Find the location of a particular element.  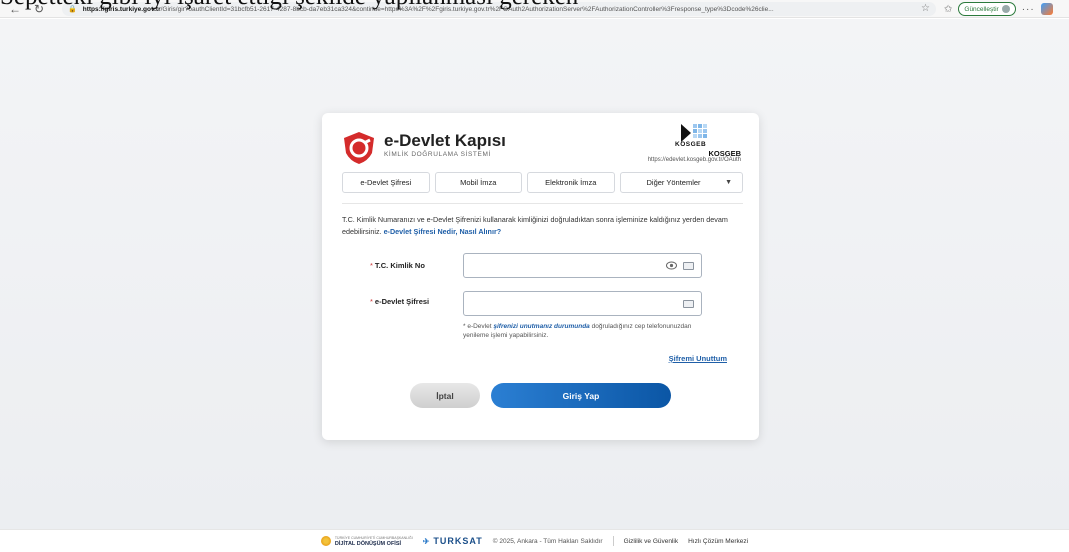

turksat-logo: ✈ TURKSAT is located at coordinates (453, 541).